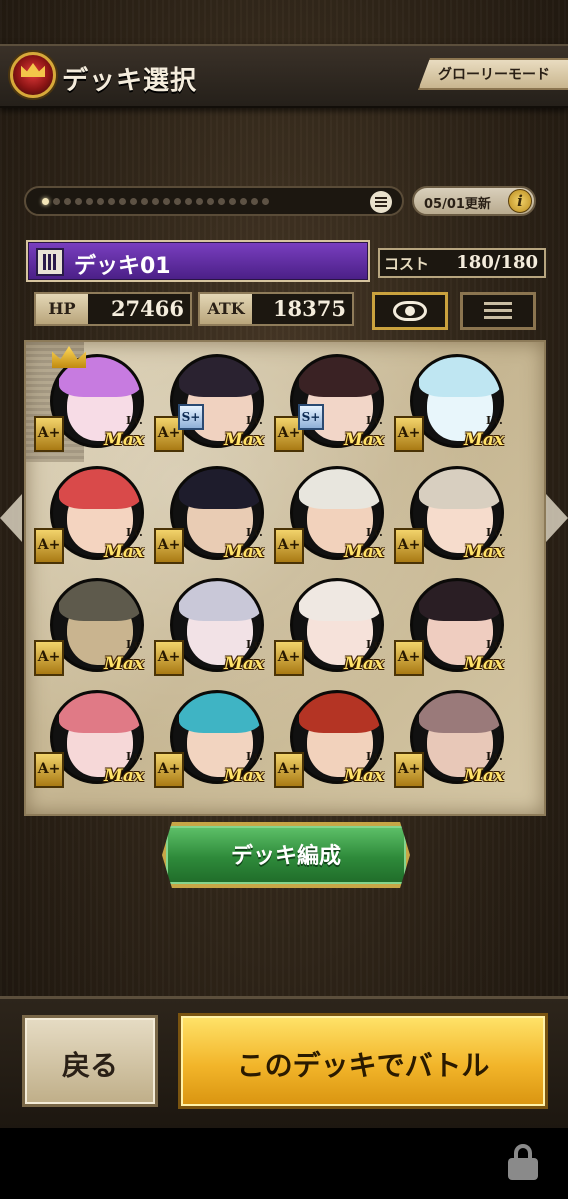 This screenshot has height=1199, width=568. What do you see at coordinates (69, 357) in the screenshot?
I see `leader-crown-icon` at bounding box center [69, 357].